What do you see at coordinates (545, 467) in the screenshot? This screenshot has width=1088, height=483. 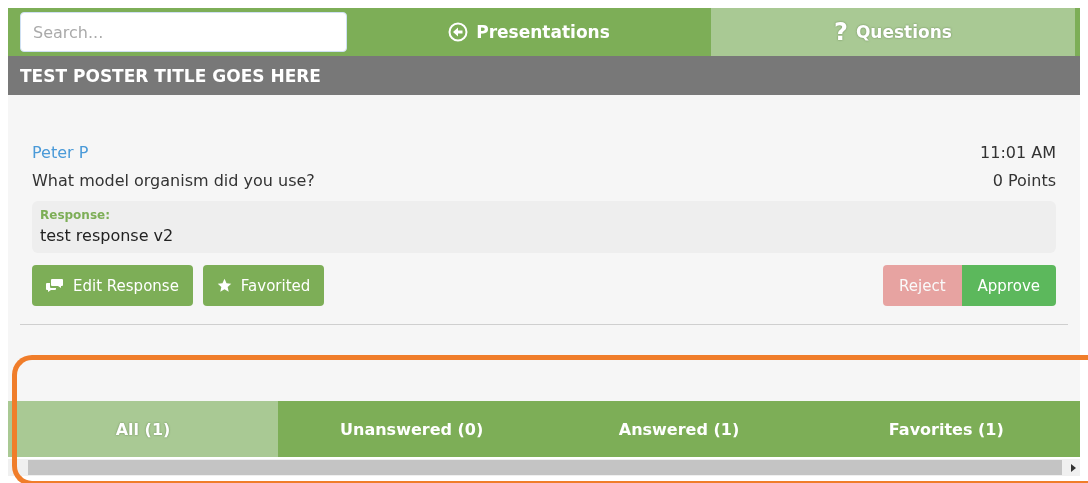 I see `scrollbar-thumb` at bounding box center [545, 467].